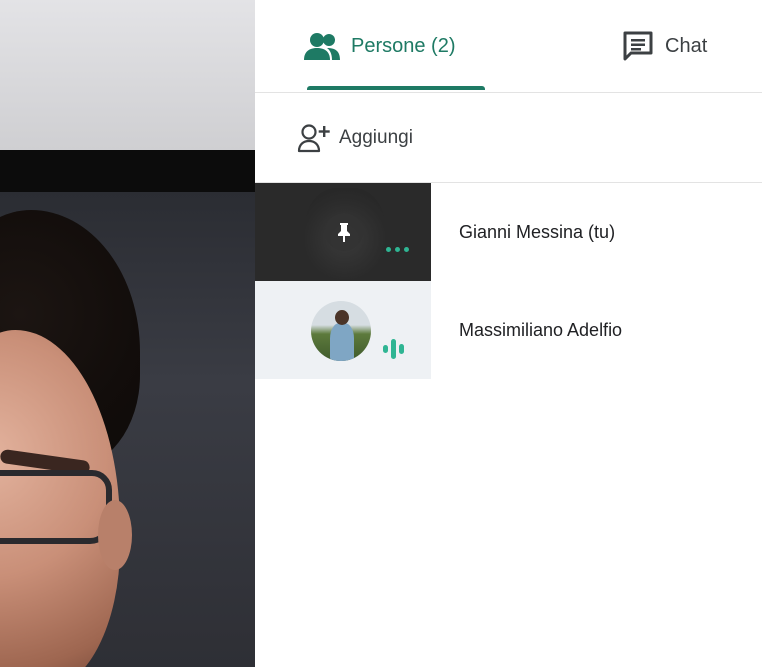 The height and width of the screenshot is (667, 762). I want to click on participant-video-thumbnail, so click(343, 232).